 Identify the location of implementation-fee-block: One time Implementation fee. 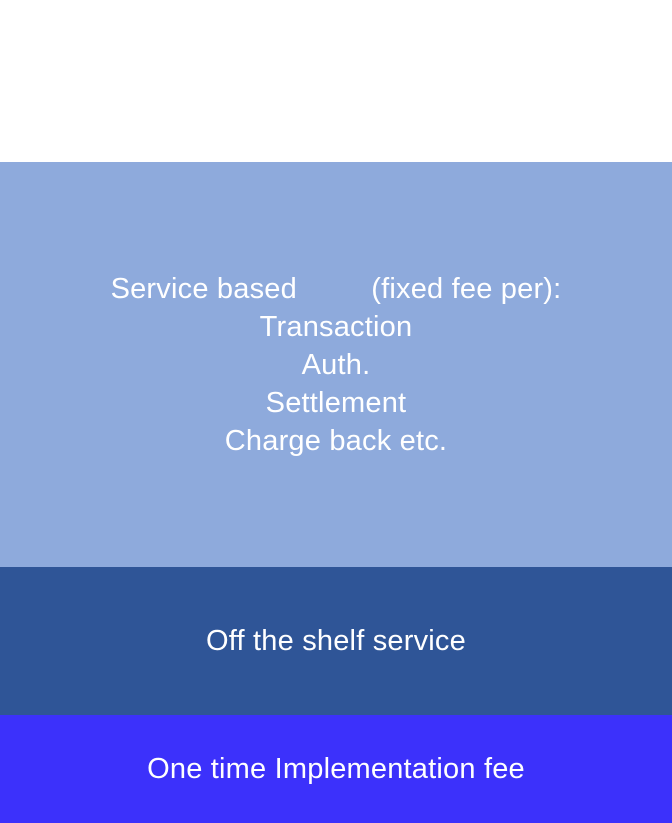
(336, 769).